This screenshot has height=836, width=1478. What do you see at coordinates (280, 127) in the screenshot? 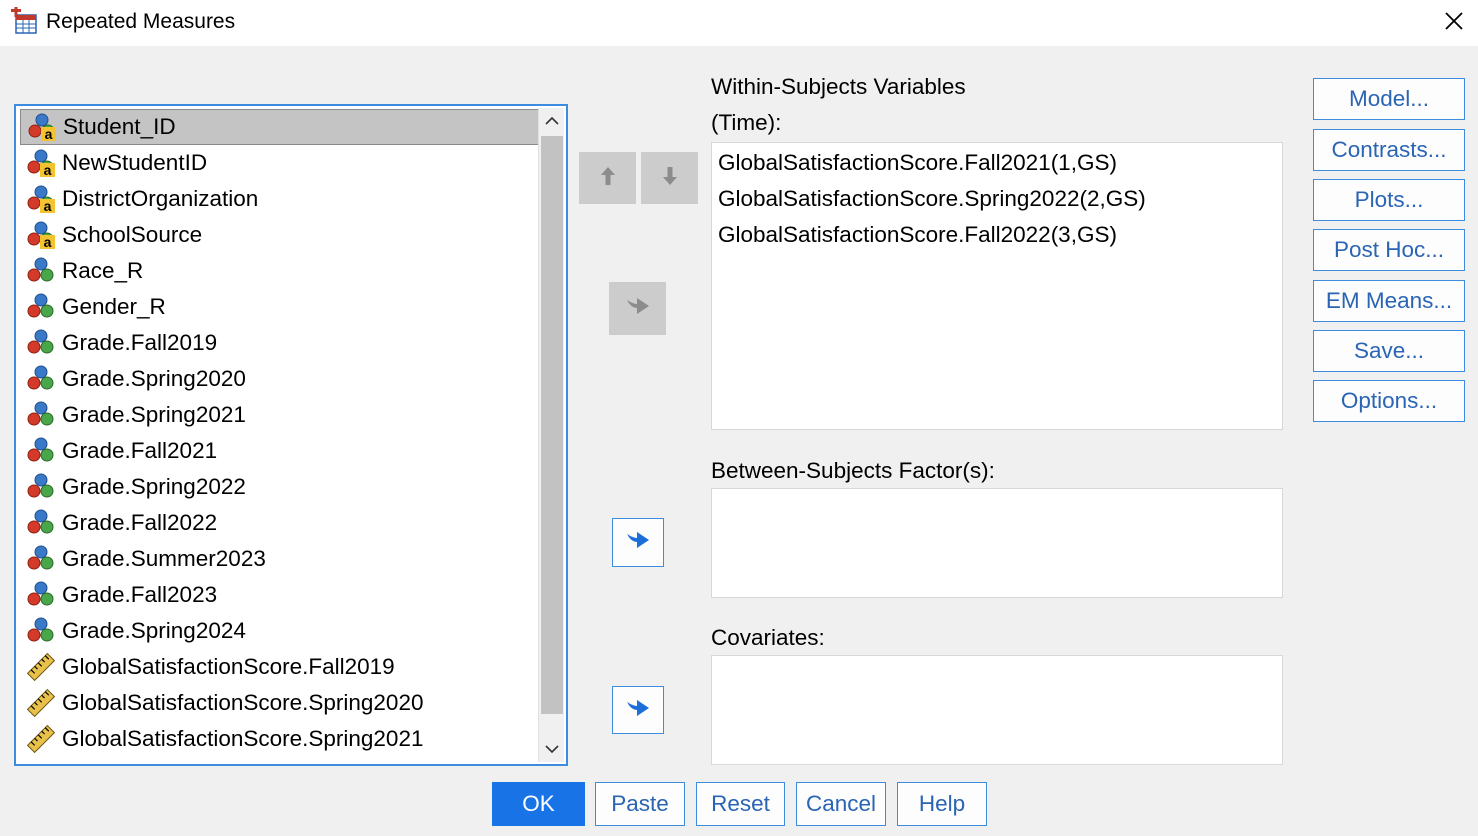
I see `variable-list-item: a Student_ID` at bounding box center [280, 127].